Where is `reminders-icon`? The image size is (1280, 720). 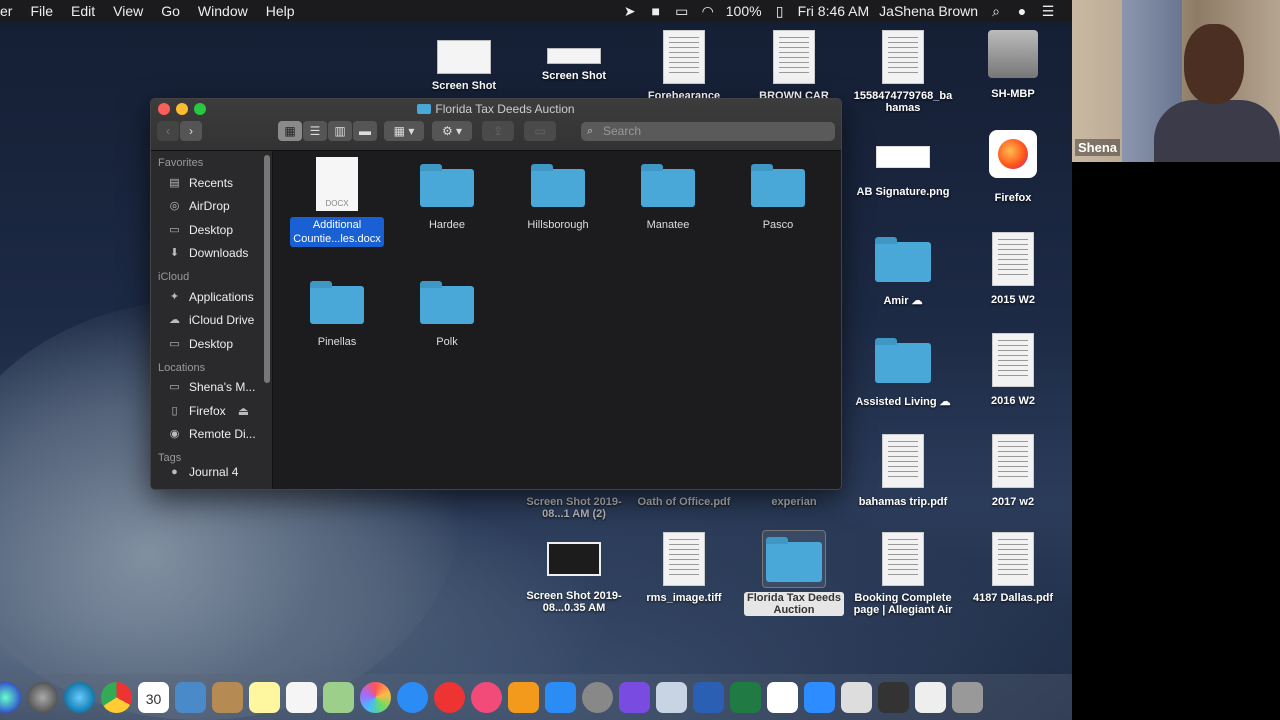
reminders-icon is located at coordinates (301, 697).